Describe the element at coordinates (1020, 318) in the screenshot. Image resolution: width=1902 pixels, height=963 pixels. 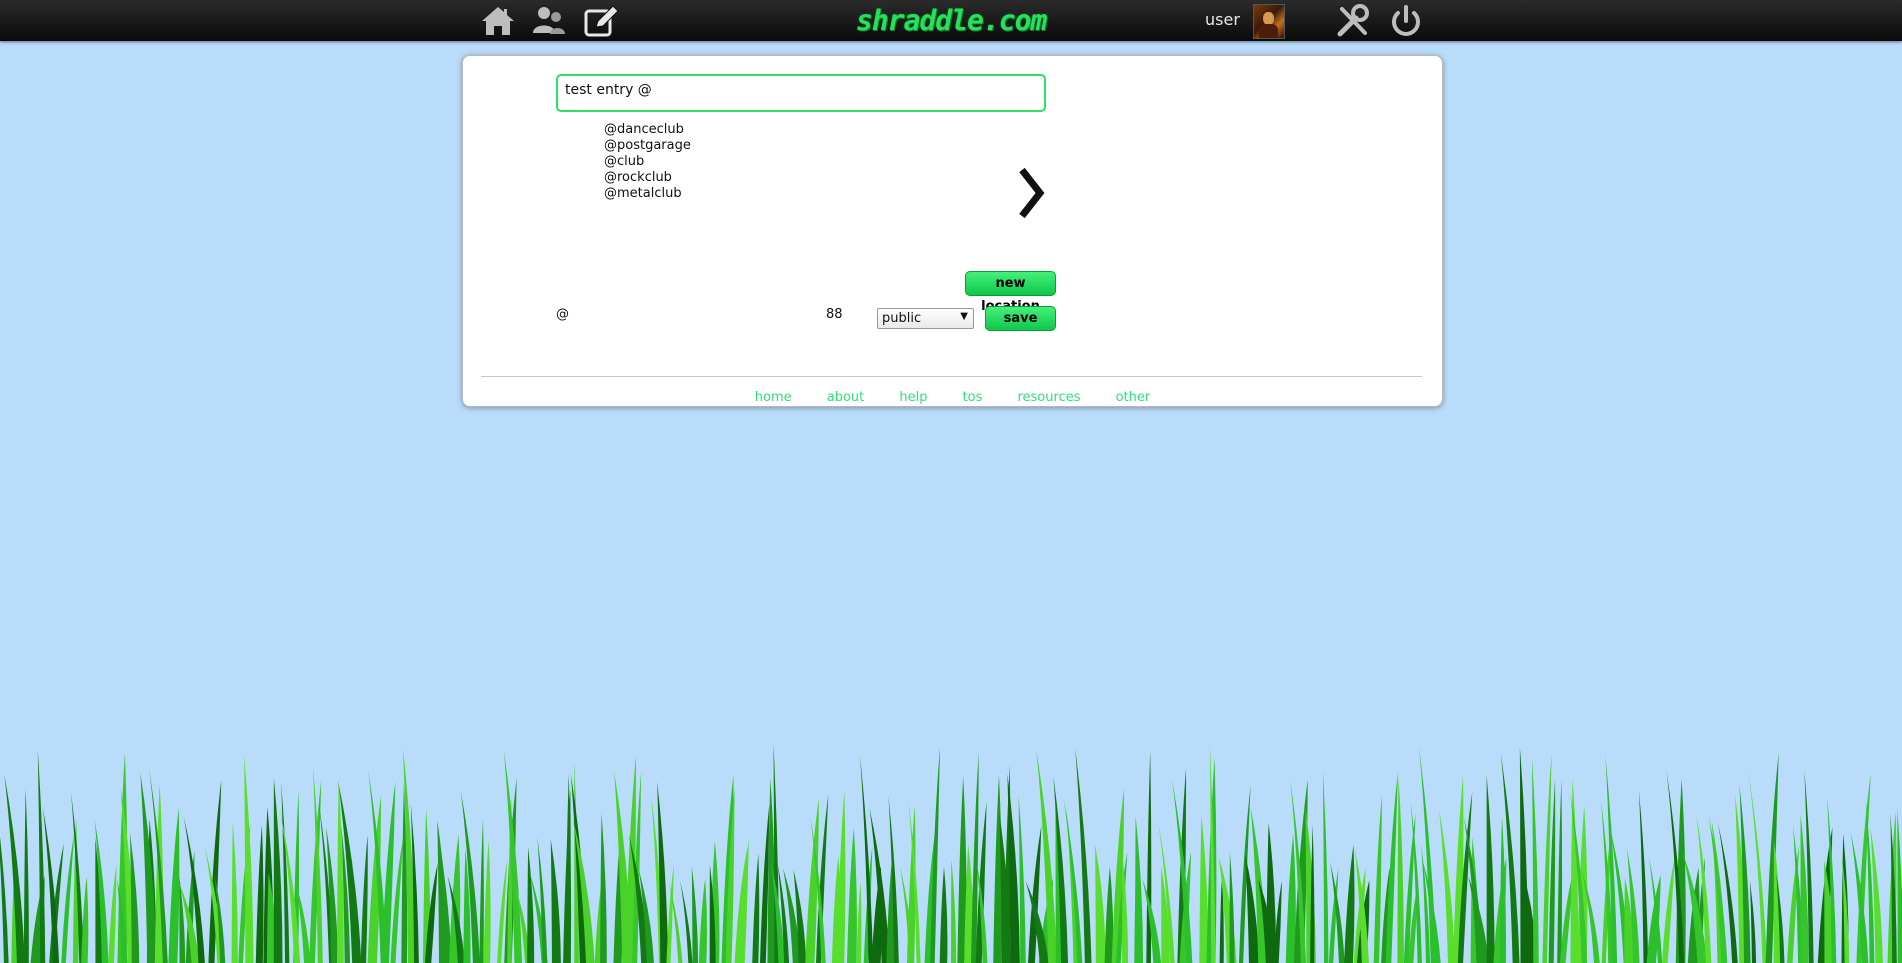
I see `save-button: save` at that location.